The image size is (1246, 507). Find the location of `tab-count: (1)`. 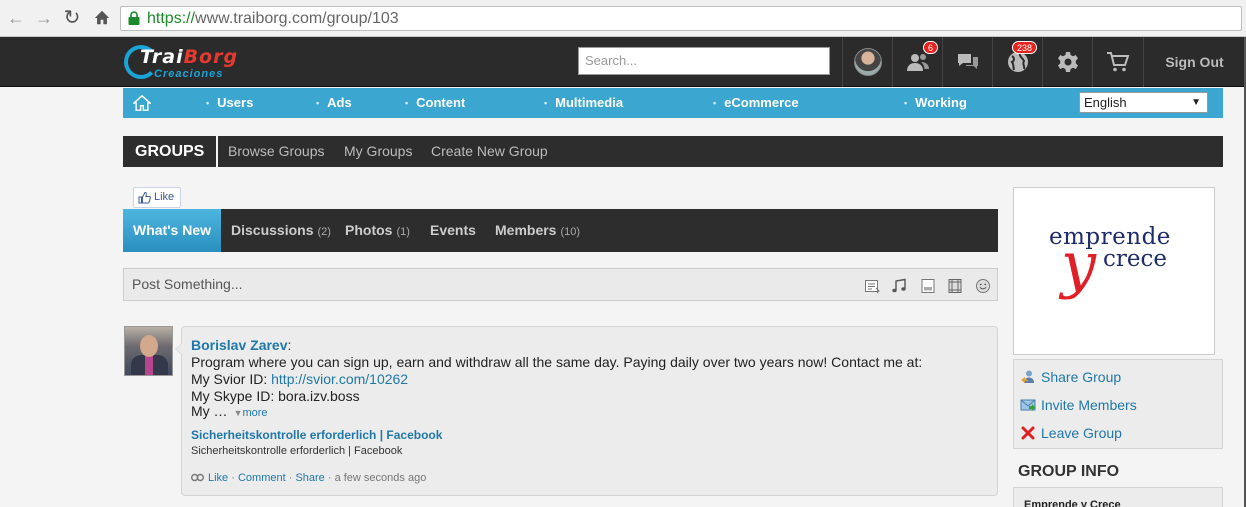

tab-count: (1) is located at coordinates (403, 232).